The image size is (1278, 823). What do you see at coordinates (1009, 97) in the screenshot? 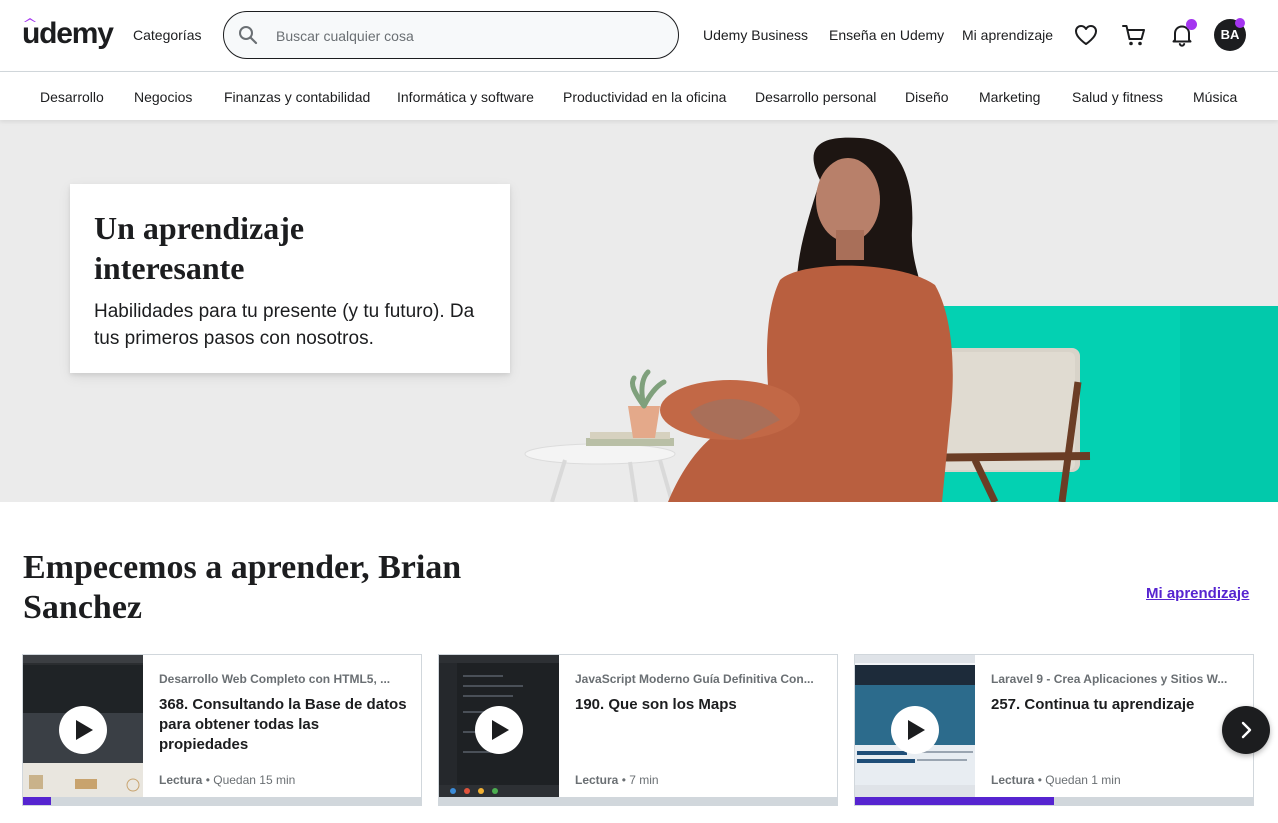
I see `category-marketing: Marketing` at bounding box center [1009, 97].